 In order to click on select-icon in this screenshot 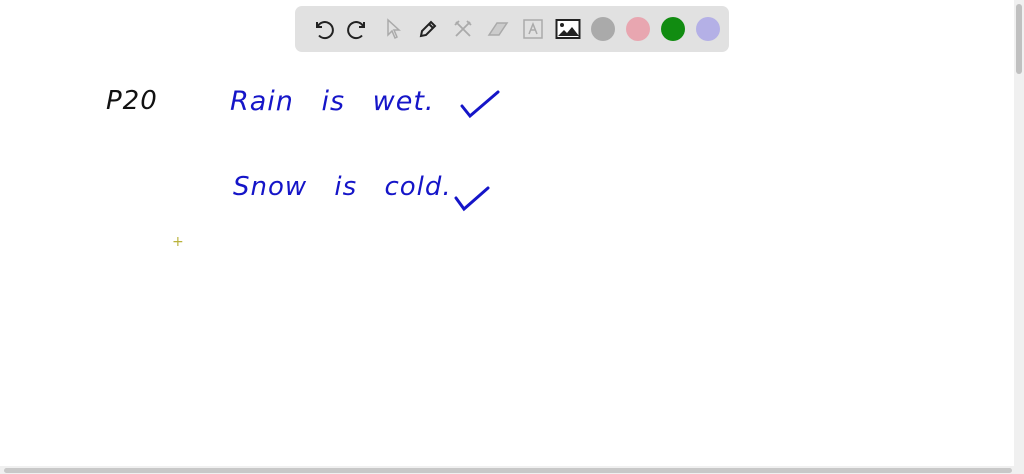, I will do `click(392, 29)`.